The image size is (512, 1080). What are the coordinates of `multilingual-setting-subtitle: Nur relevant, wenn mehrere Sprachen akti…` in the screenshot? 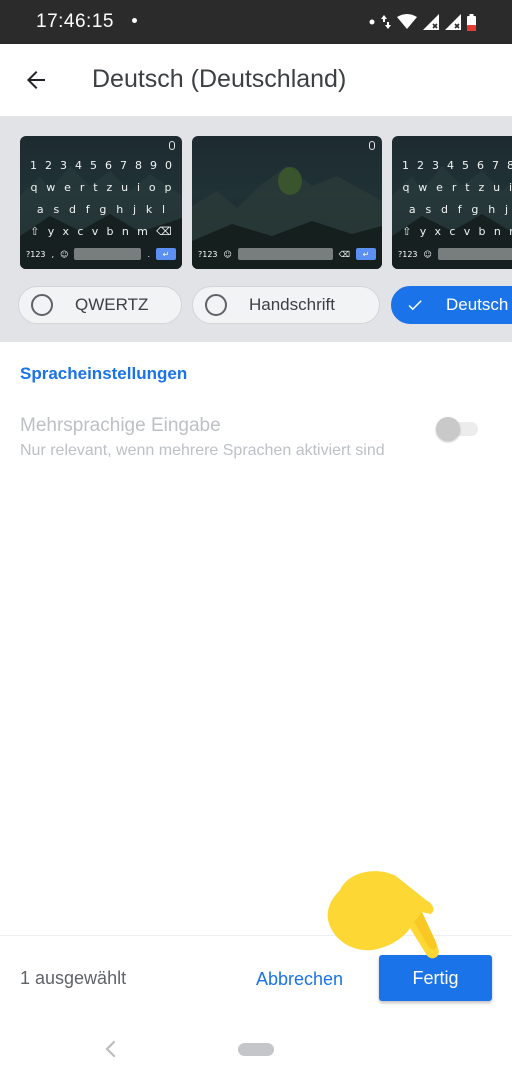 It's located at (202, 450).